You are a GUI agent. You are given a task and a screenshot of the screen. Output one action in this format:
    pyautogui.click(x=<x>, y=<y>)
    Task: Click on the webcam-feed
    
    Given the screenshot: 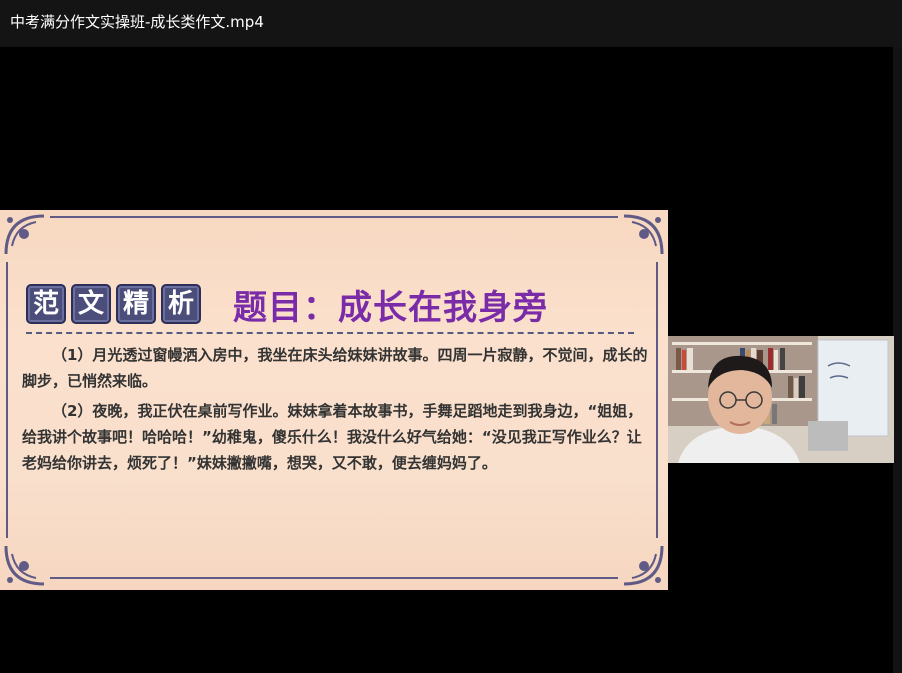 What is the action you would take?
    pyautogui.click(x=781, y=399)
    